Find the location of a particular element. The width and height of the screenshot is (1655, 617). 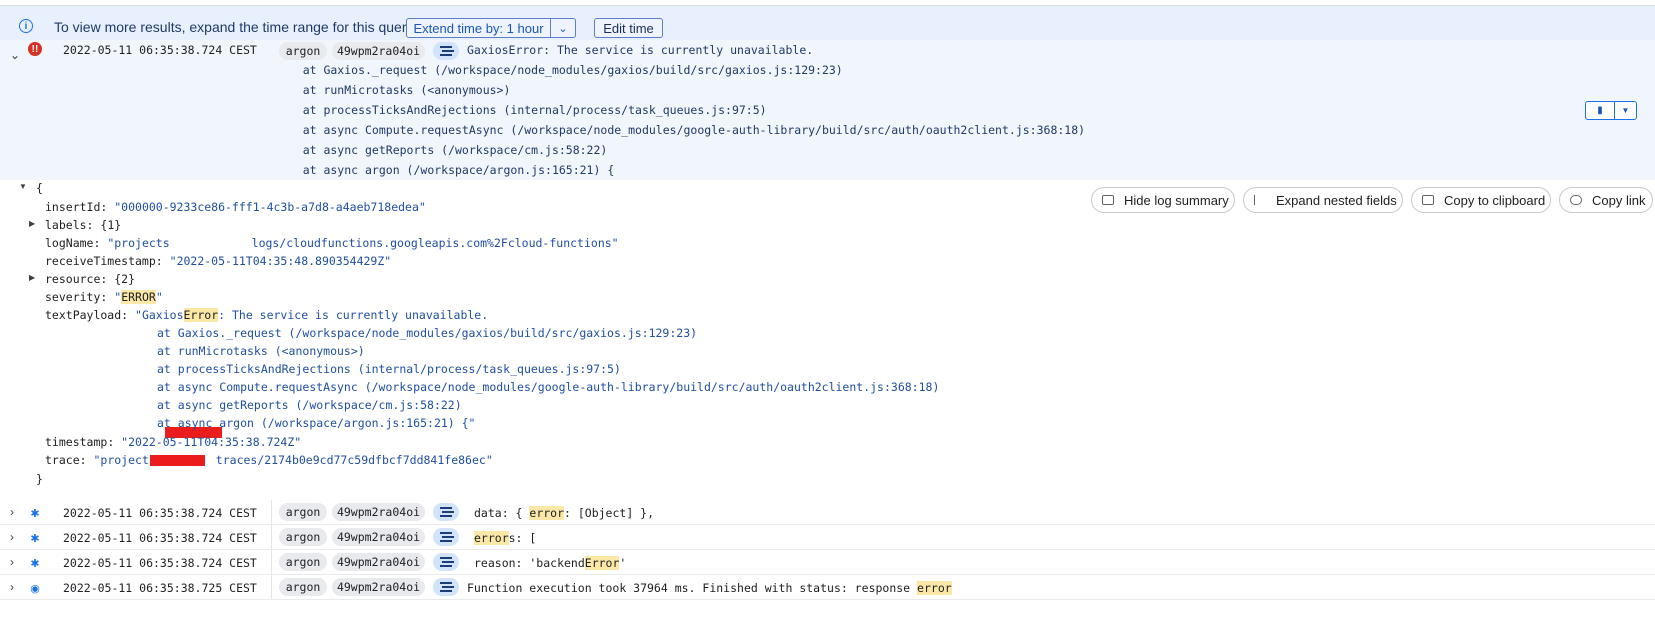

json-value: "2022-05-11T04:35:48.890354429Z" is located at coordinates (281, 261).